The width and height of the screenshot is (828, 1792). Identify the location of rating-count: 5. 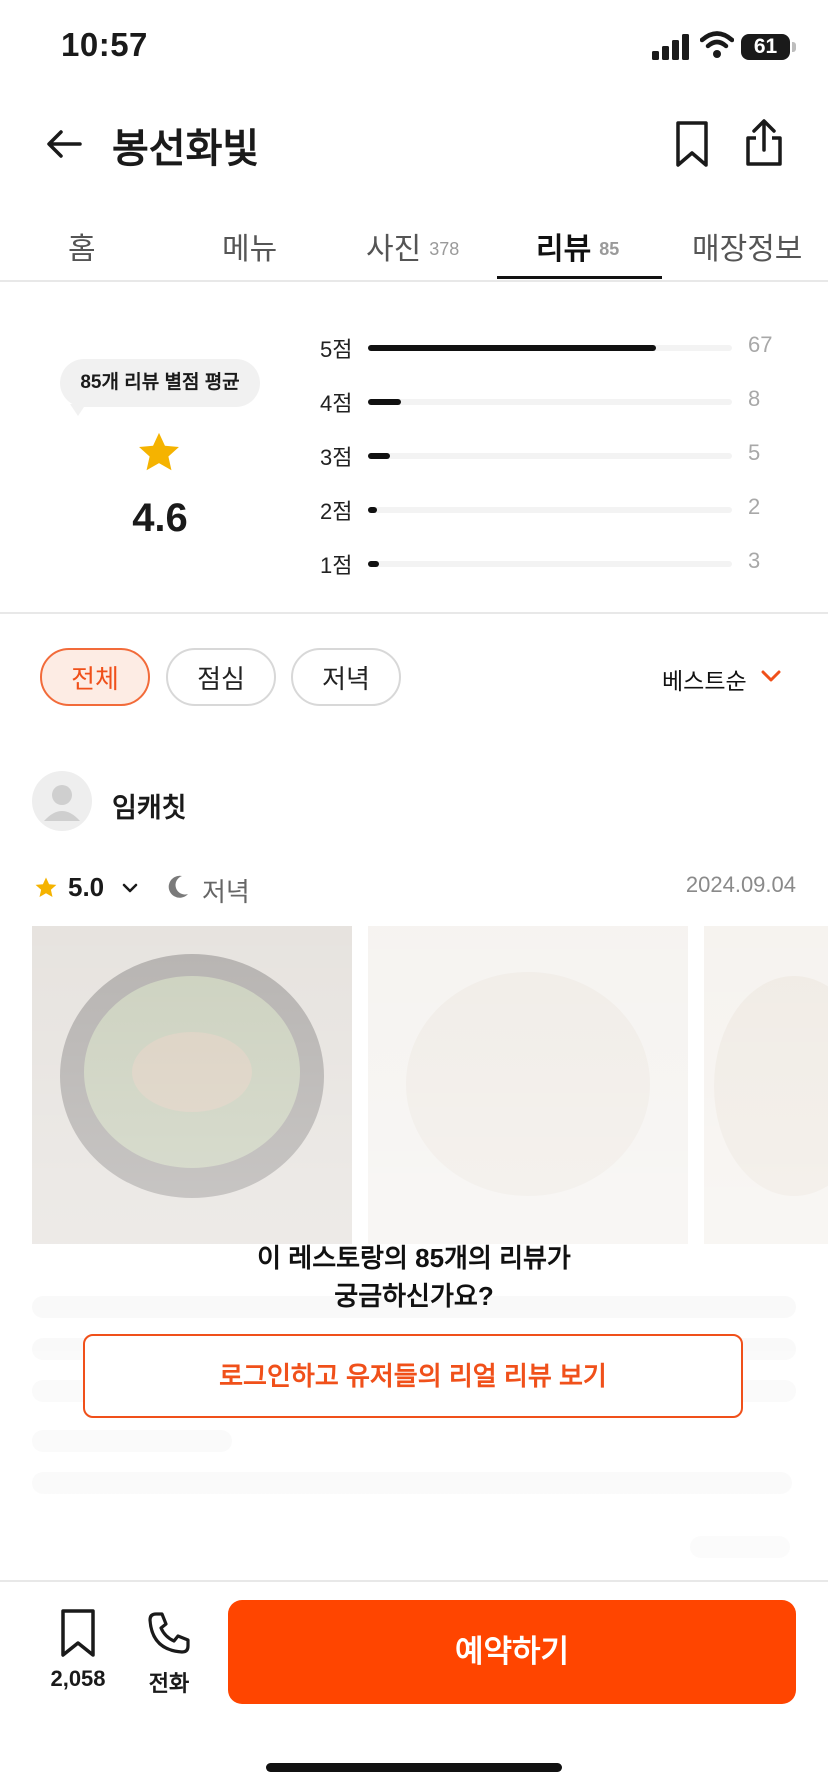
(754, 452).